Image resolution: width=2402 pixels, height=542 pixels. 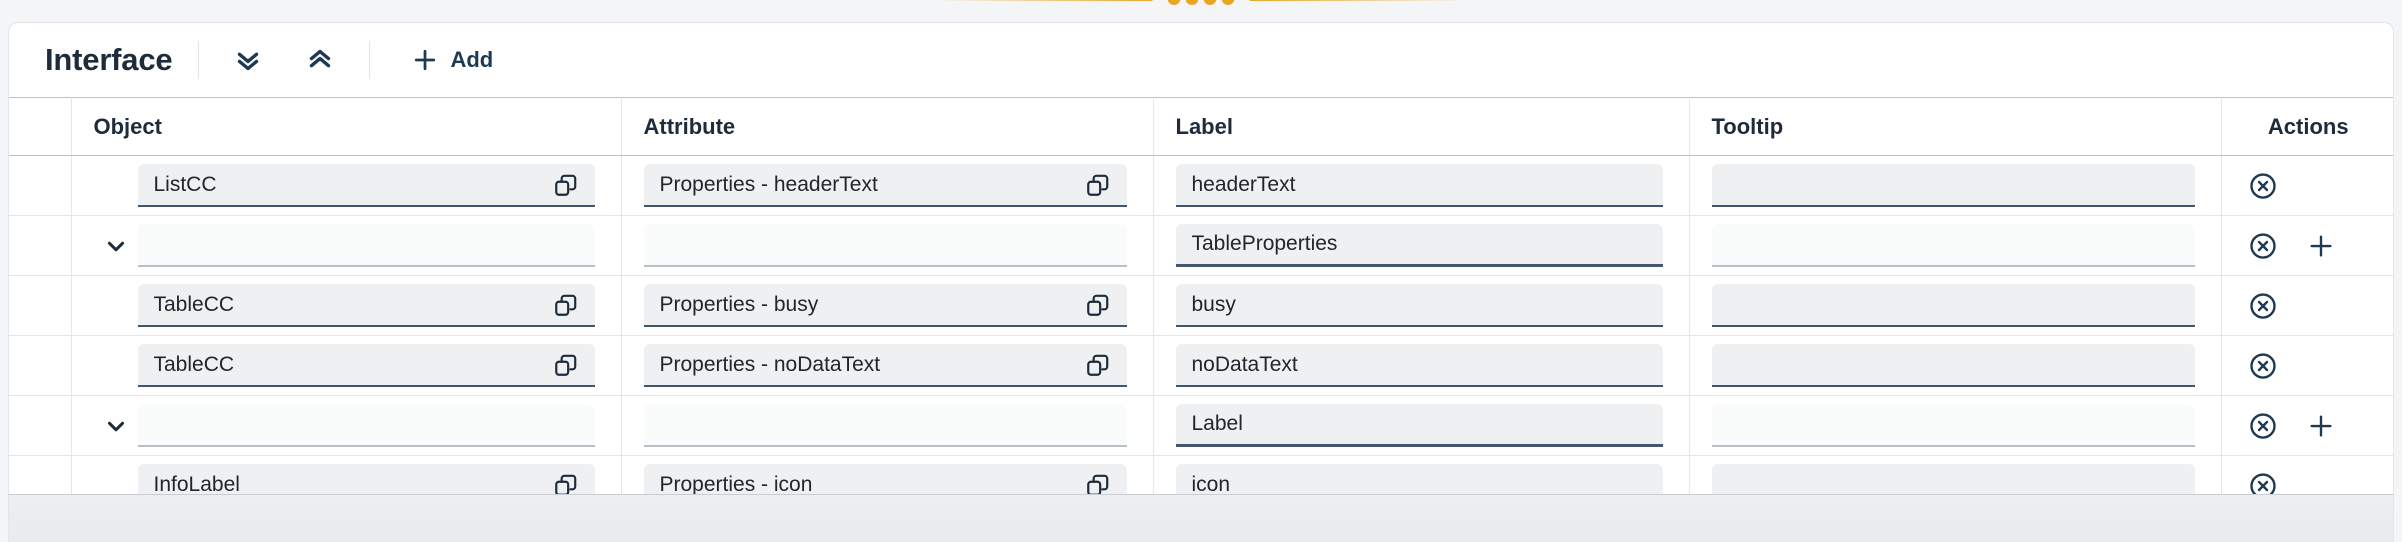 I want to click on attribute-value: Properties - headerText, so click(x=768, y=184).